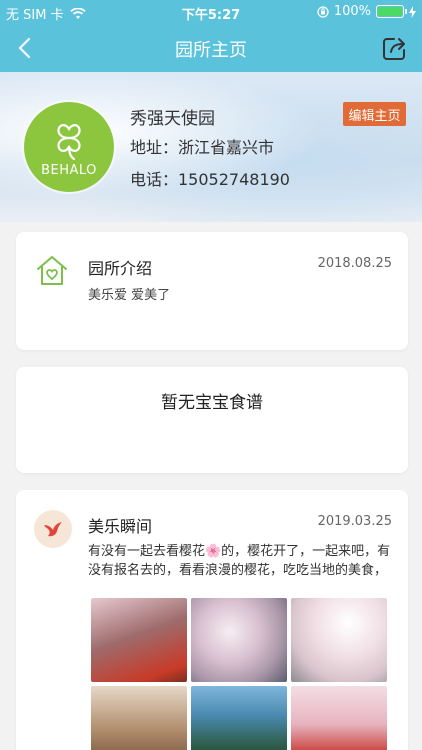 Image resolution: width=422 pixels, height=750 pixels. Describe the element at coordinates (210, 178) in the screenshot. I see `school-phone: 电话：15052748190` at that location.